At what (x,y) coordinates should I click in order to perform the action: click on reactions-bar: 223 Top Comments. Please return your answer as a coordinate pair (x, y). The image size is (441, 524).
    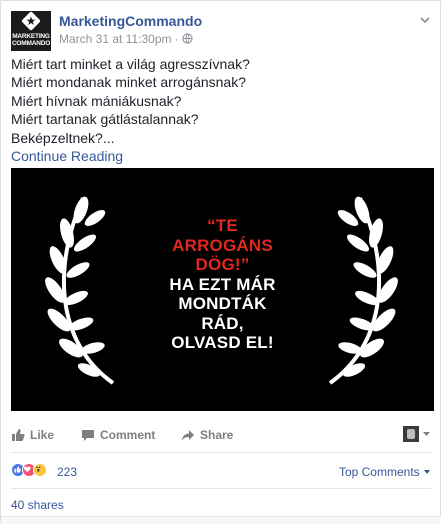
    Looking at the image, I should click on (221, 472).